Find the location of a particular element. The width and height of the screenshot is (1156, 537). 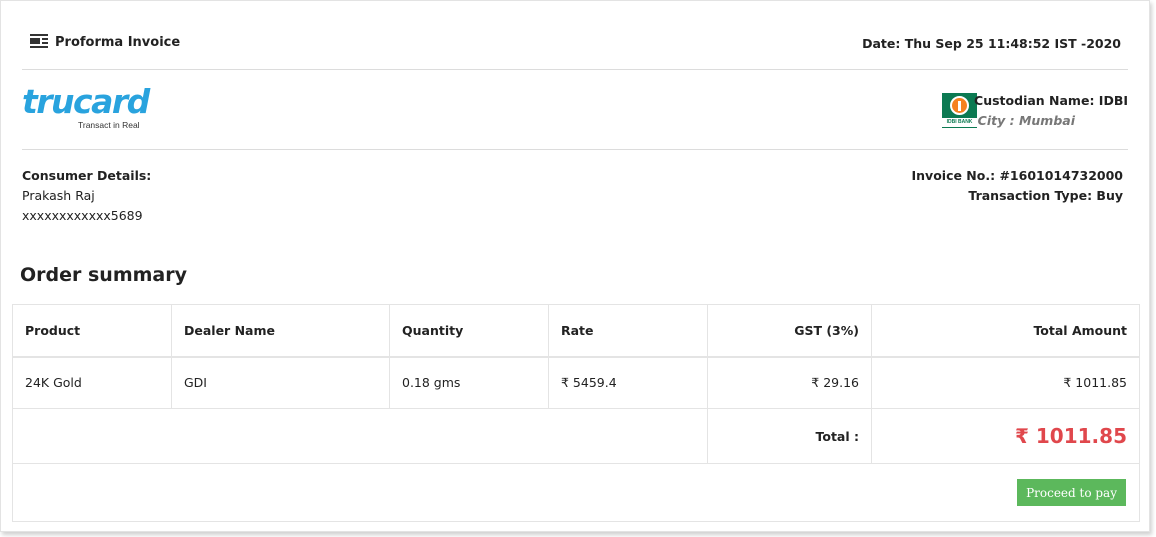

total-row: Total : ₹ 1011.85 is located at coordinates (576, 436).